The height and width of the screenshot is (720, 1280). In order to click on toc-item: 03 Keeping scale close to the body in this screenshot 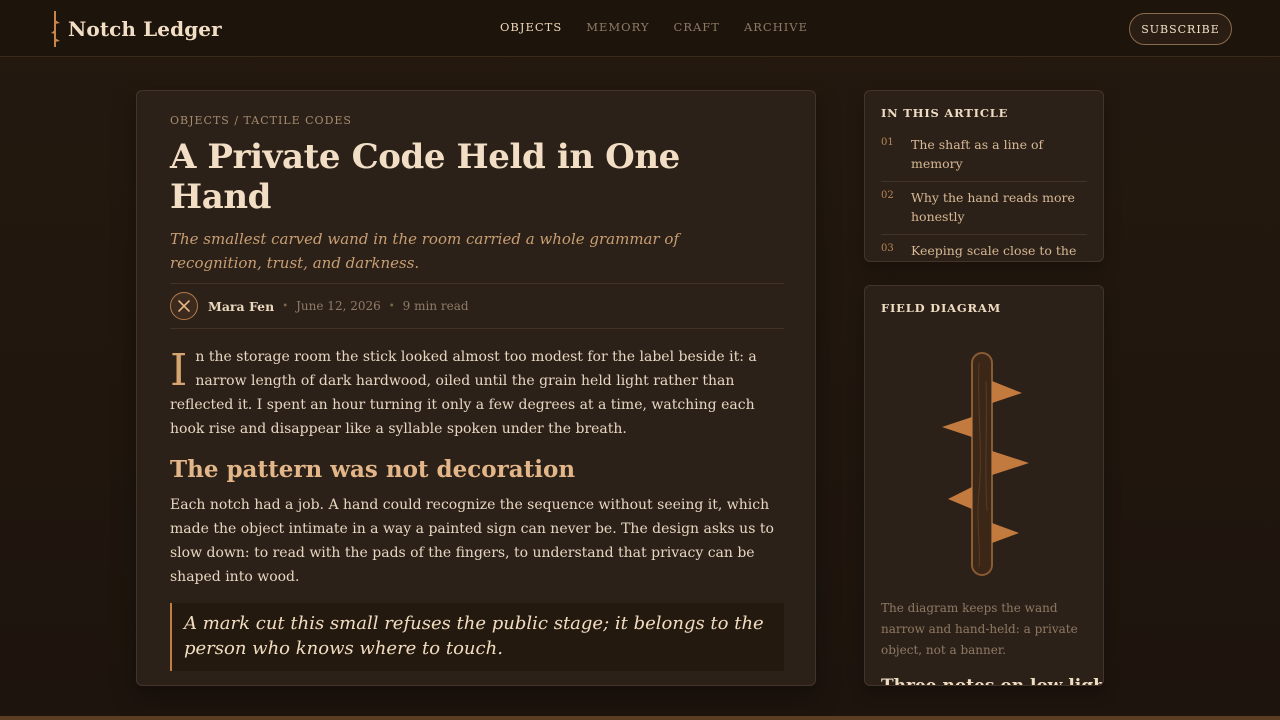, I will do `click(984, 248)`.